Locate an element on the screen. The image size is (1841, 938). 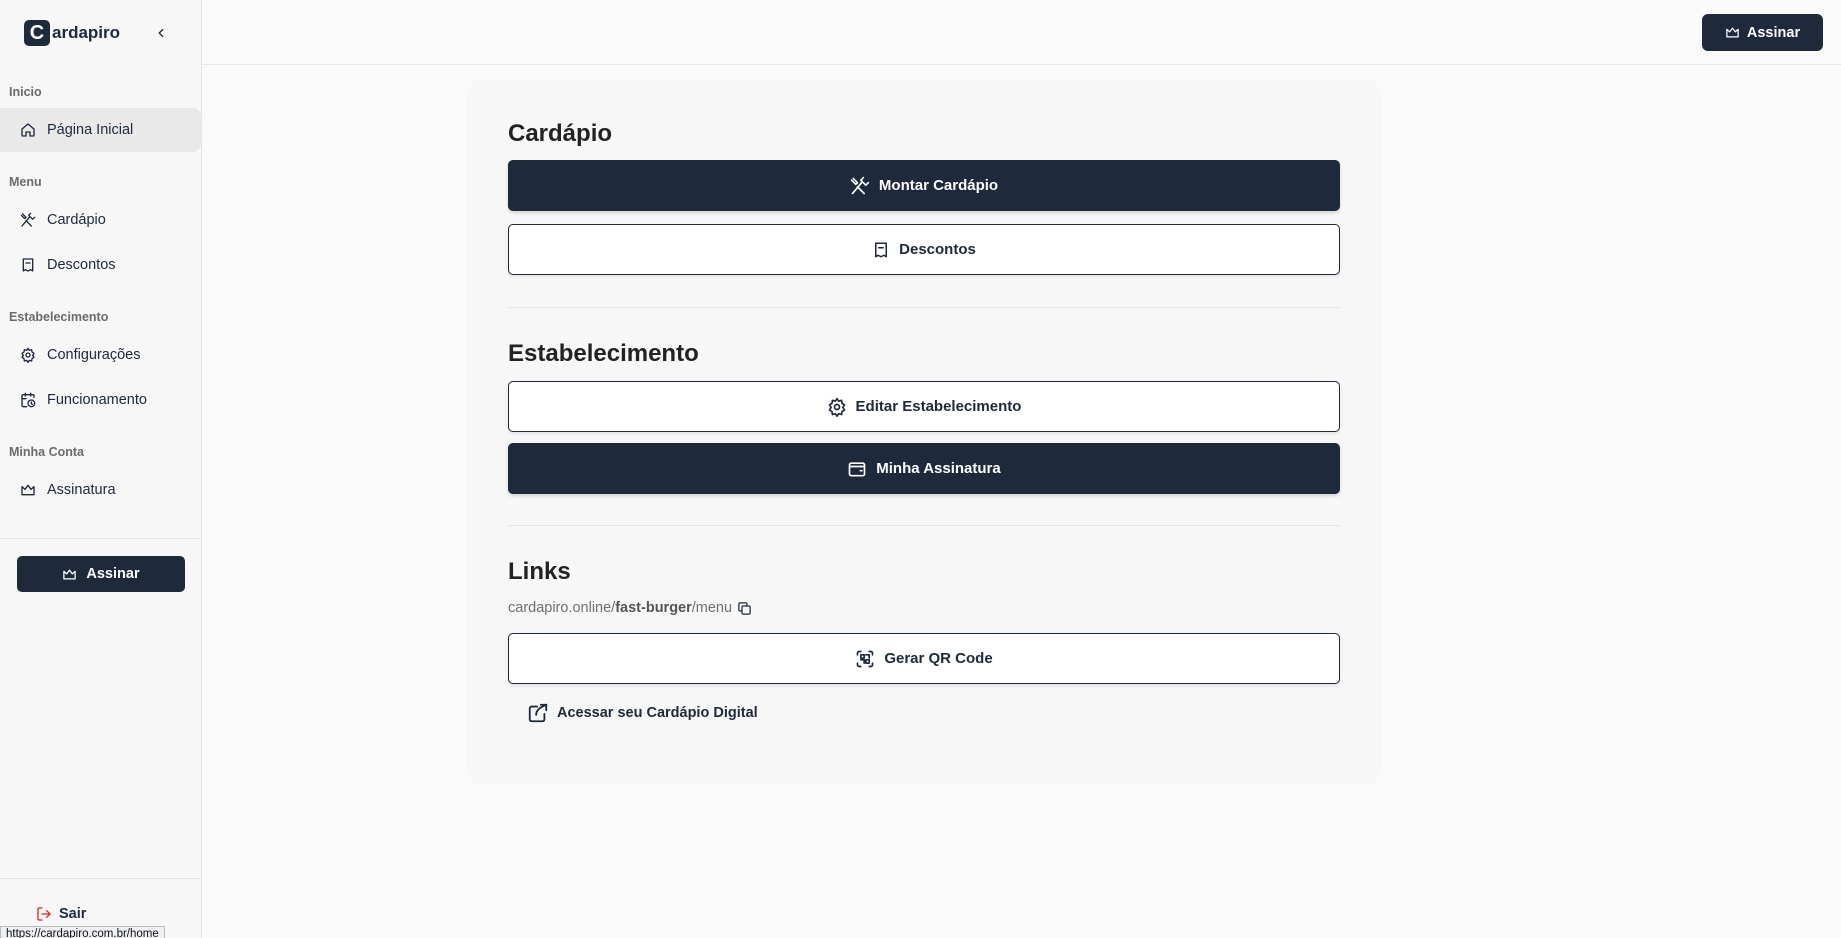
section-label-inicio: Inicio is located at coordinates (25, 92).